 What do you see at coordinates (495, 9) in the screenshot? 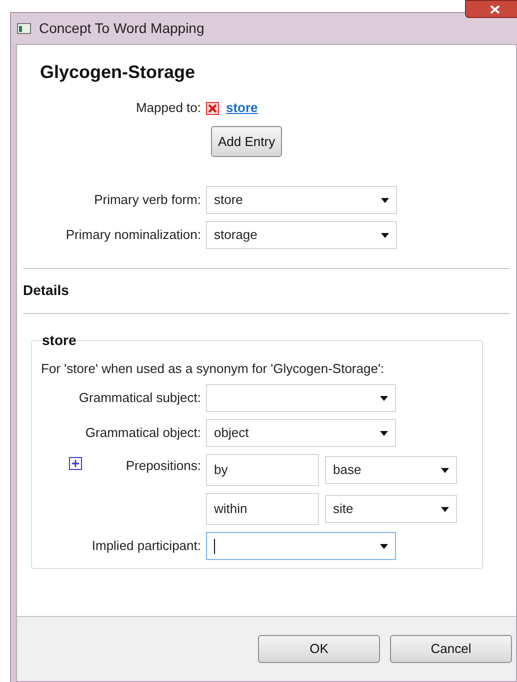
I see `close-icon` at bounding box center [495, 9].